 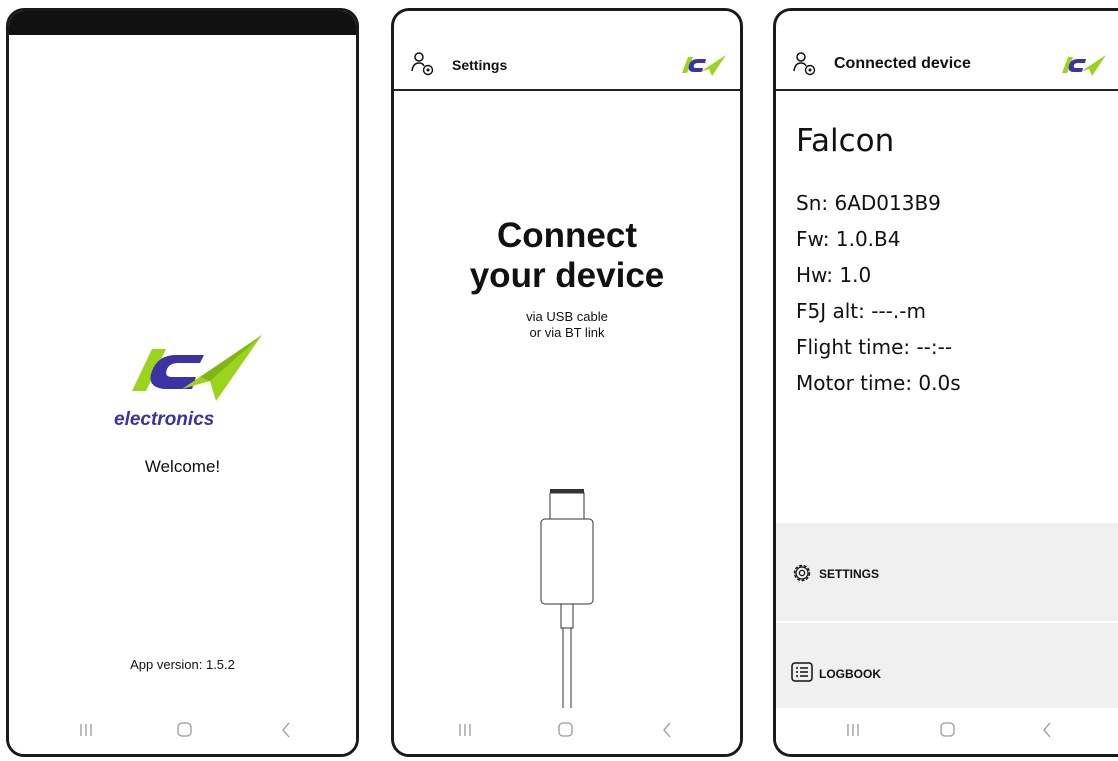 I want to click on logbook-button: LOGBOOK, so click(x=947, y=672).